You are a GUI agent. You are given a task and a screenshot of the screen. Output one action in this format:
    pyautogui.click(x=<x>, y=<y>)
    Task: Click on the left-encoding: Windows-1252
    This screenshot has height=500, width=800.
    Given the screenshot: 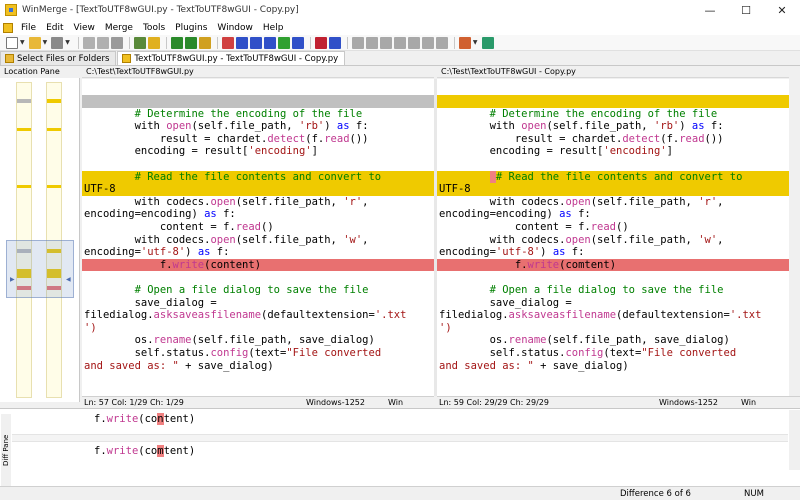 What is the action you would take?
    pyautogui.click(x=345, y=402)
    